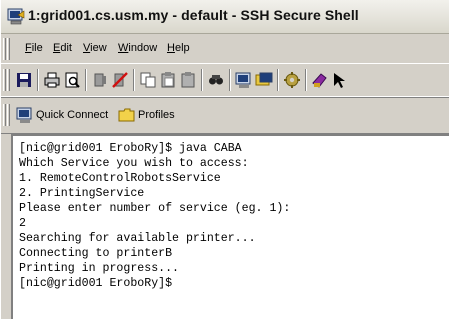  What do you see at coordinates (100, 80) in the screenshot?
I see `disconnect-icon` at bounding box center [100, 80].